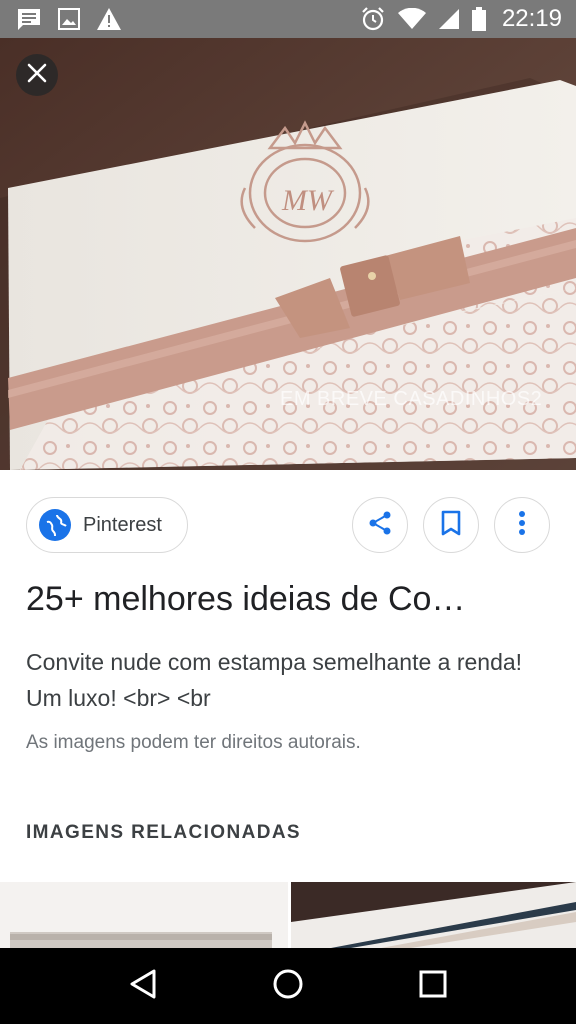 Image resolution: width=576 pixels, height=1024 pixels. What do you see at coordinates (109, 19) in the screenshot?
I see `warning-icon` at bounding box center [109, 19].